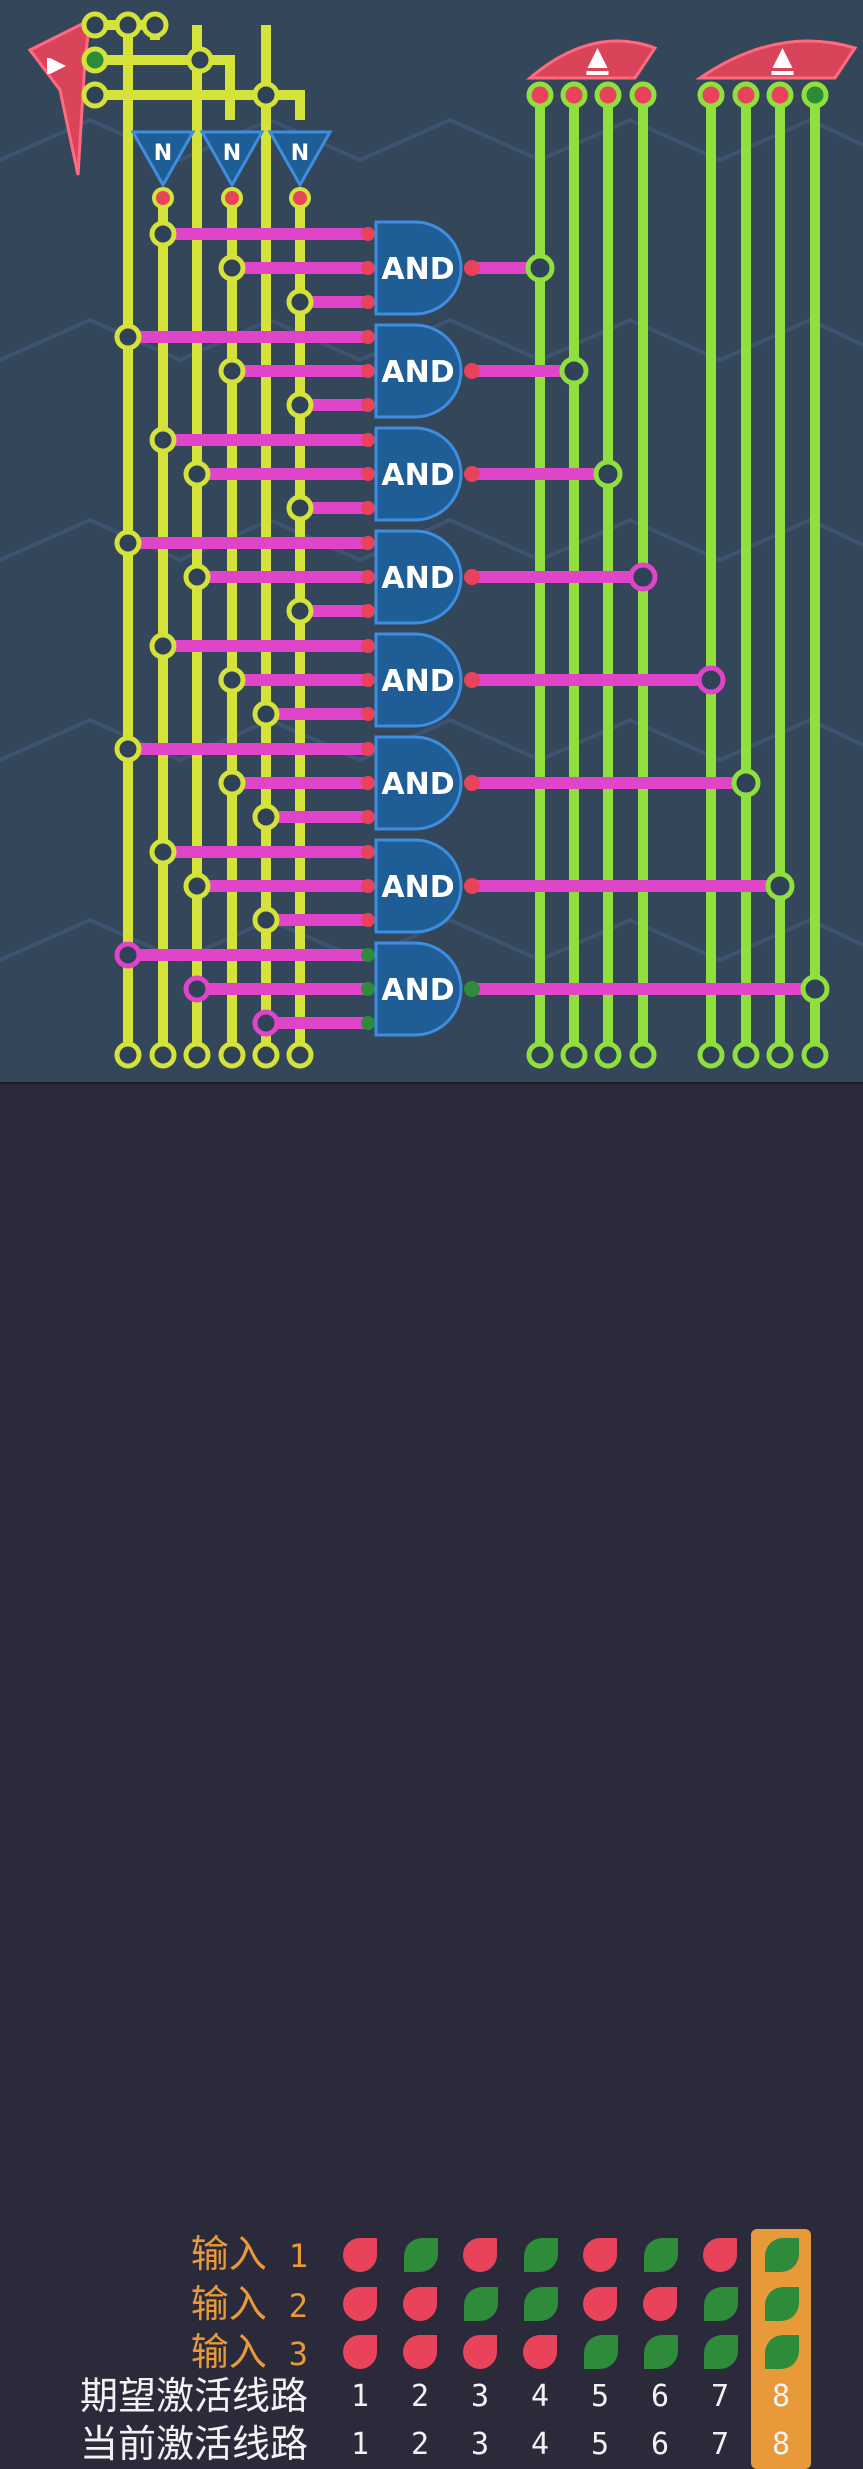 The image size is (863, 2469). What do you see at coordinates (249, 2304) in the screenshot?
I see `input-2-label: 输入 2` at bounding box center [249, 2304].